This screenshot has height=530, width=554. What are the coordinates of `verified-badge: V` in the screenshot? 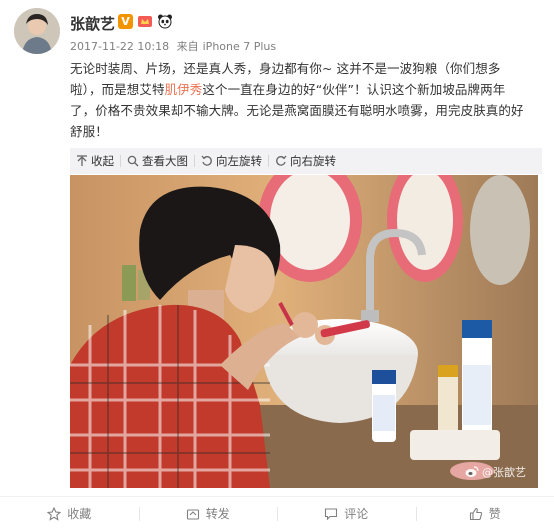 It's located at (125, 21).